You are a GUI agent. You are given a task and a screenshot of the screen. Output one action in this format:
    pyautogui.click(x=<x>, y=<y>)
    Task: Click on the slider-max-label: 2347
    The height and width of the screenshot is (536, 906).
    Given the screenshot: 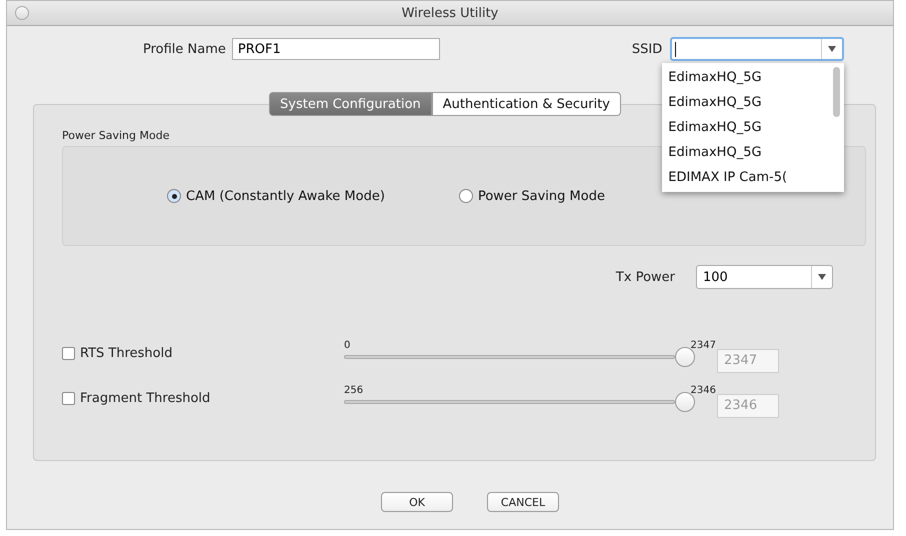 What is the action you would take?
    pyautogui.click(x=703, y=345)
    